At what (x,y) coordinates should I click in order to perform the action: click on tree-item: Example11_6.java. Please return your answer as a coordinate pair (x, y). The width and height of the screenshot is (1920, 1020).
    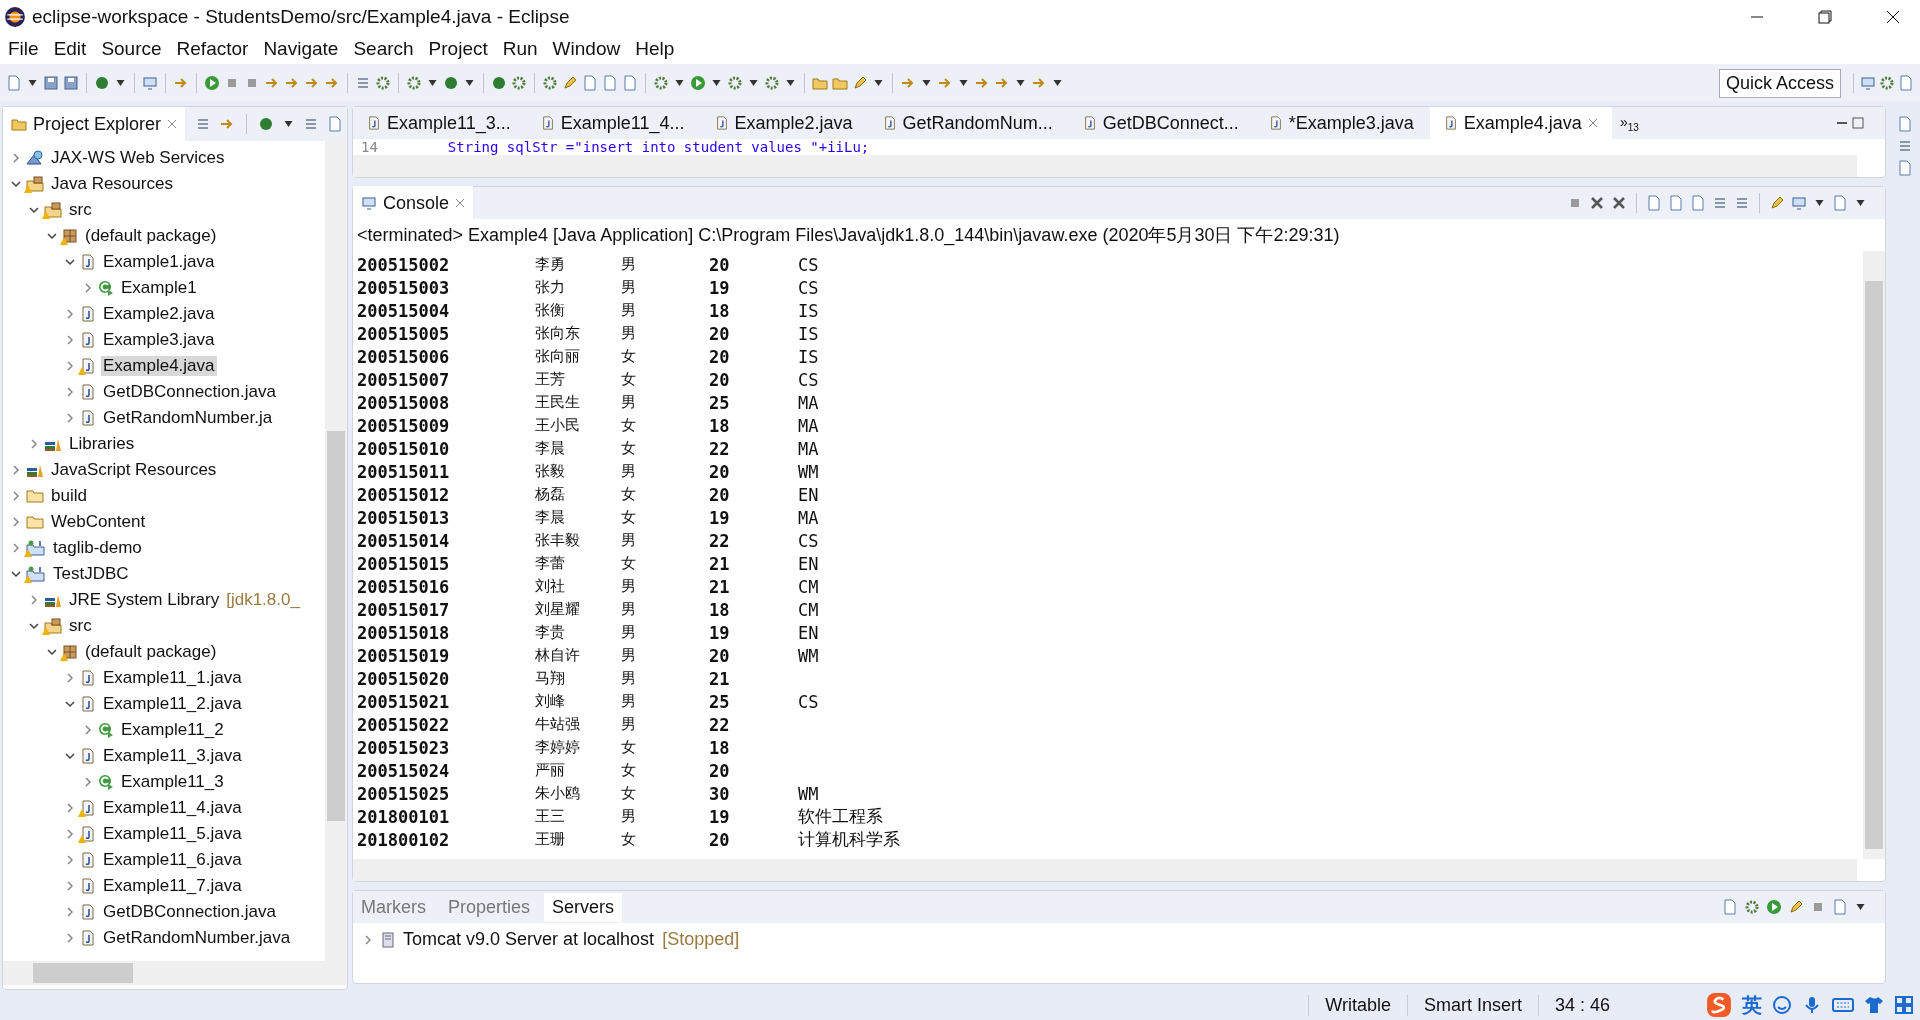
    Looking at the image, I should click on (172, 860).